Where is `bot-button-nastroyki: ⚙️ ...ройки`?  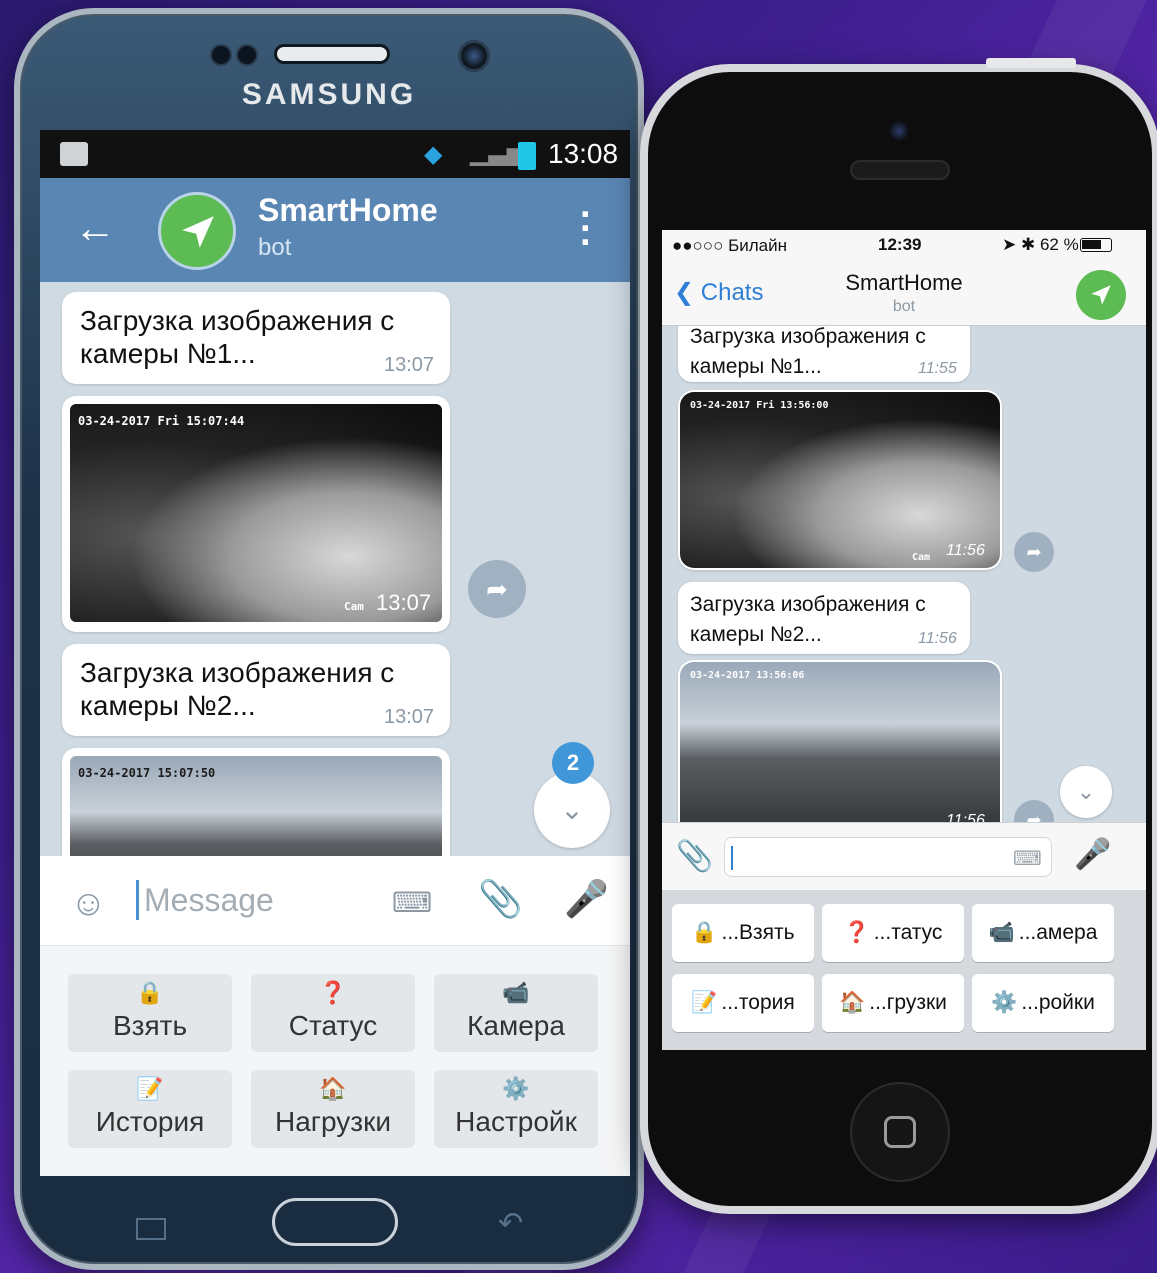 bot-button-nastroyki: ⚙️ ...ройки is located at coordinates (1043, 1003).